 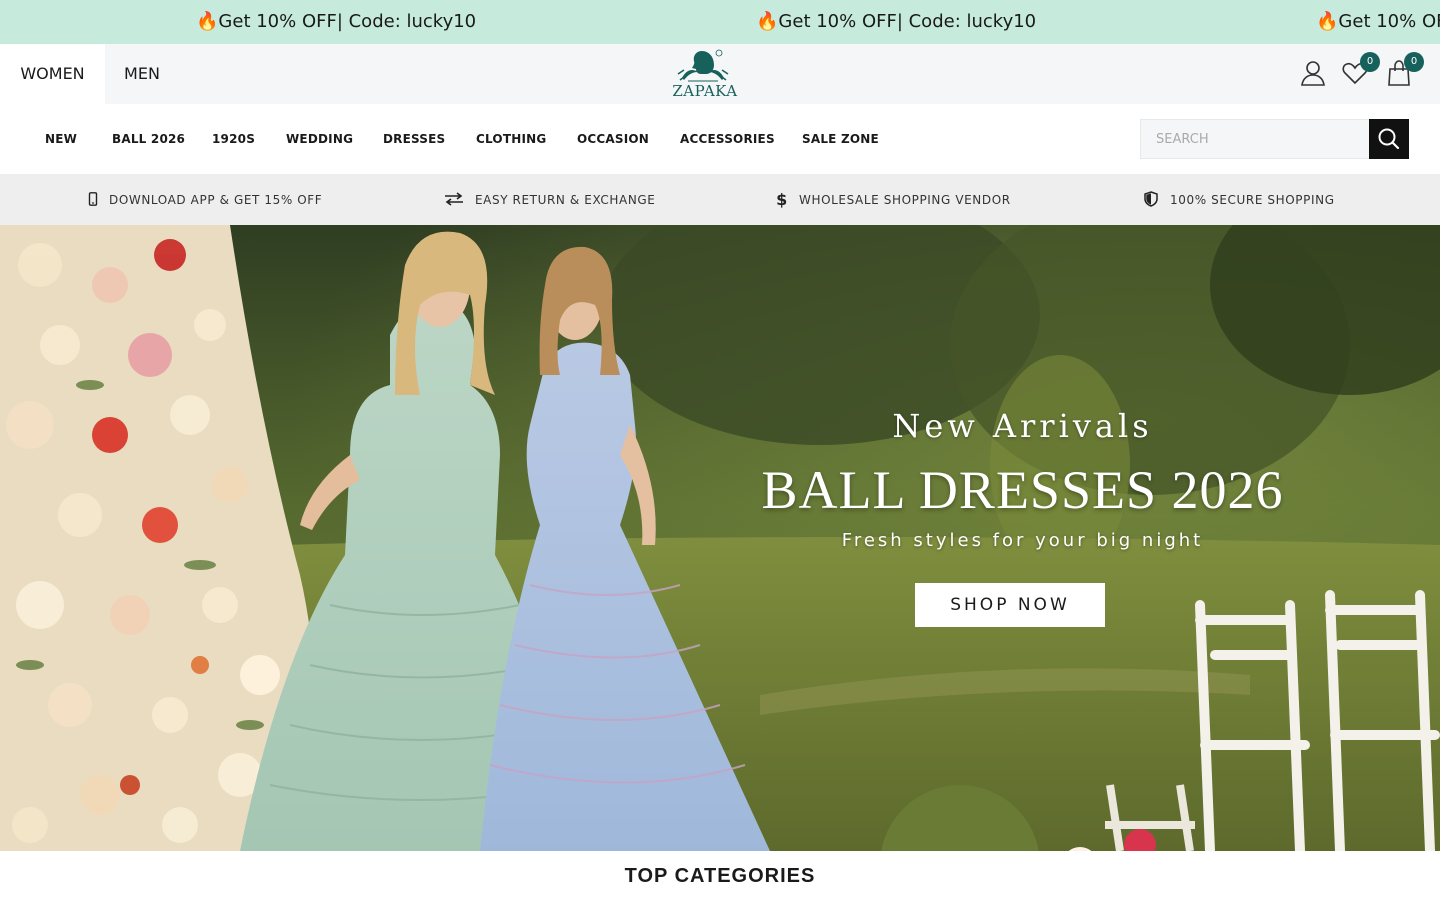 I want to click on benefit-easy-return: EASY RETURN & EXCHANGE, so click(x=564, y=199).